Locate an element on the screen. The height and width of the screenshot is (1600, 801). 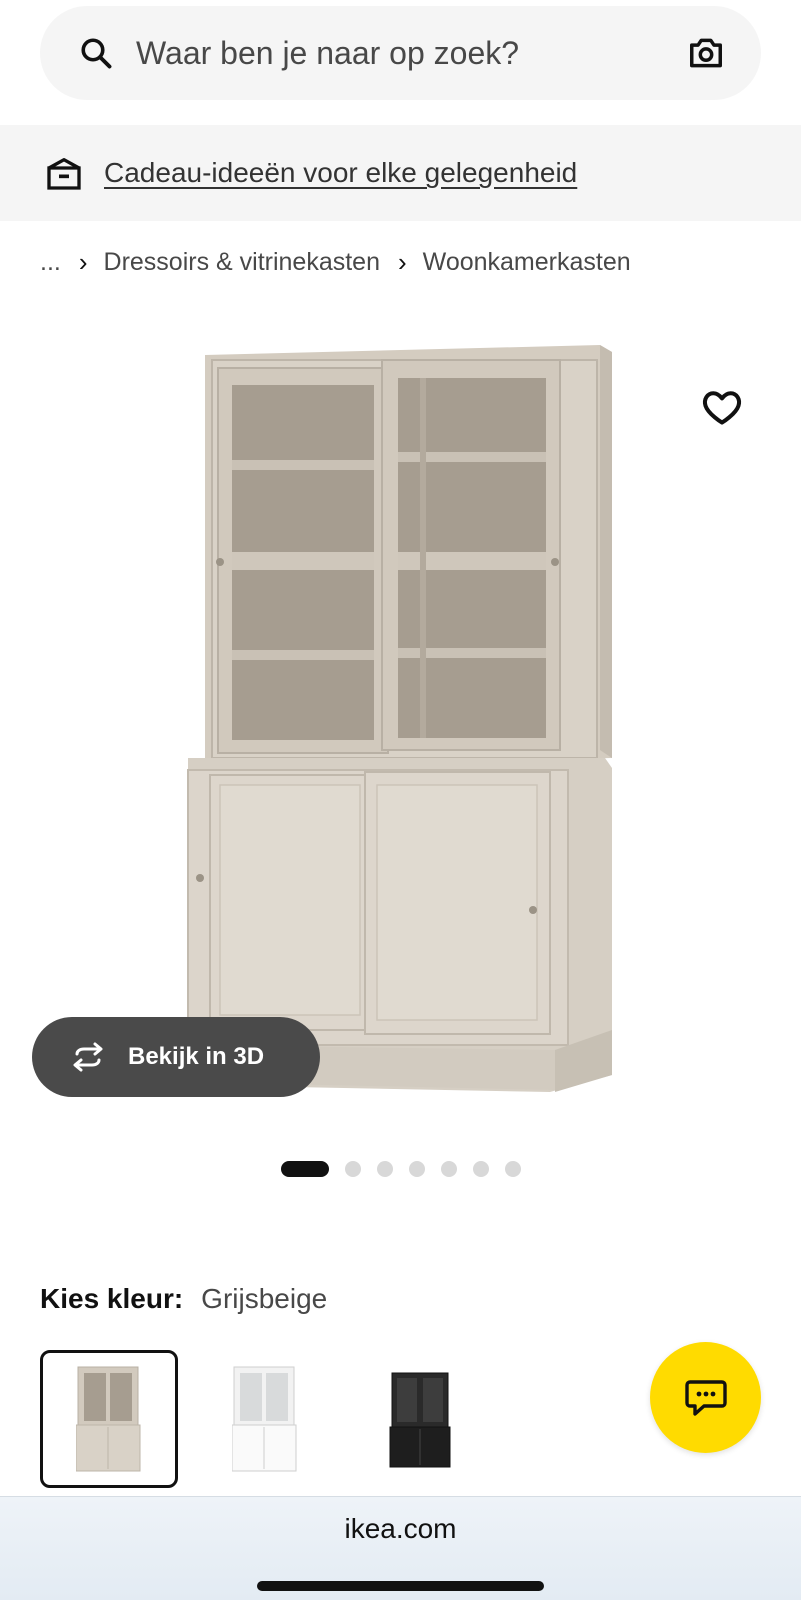
gift-box-icon is located at coordinates (64, 174).